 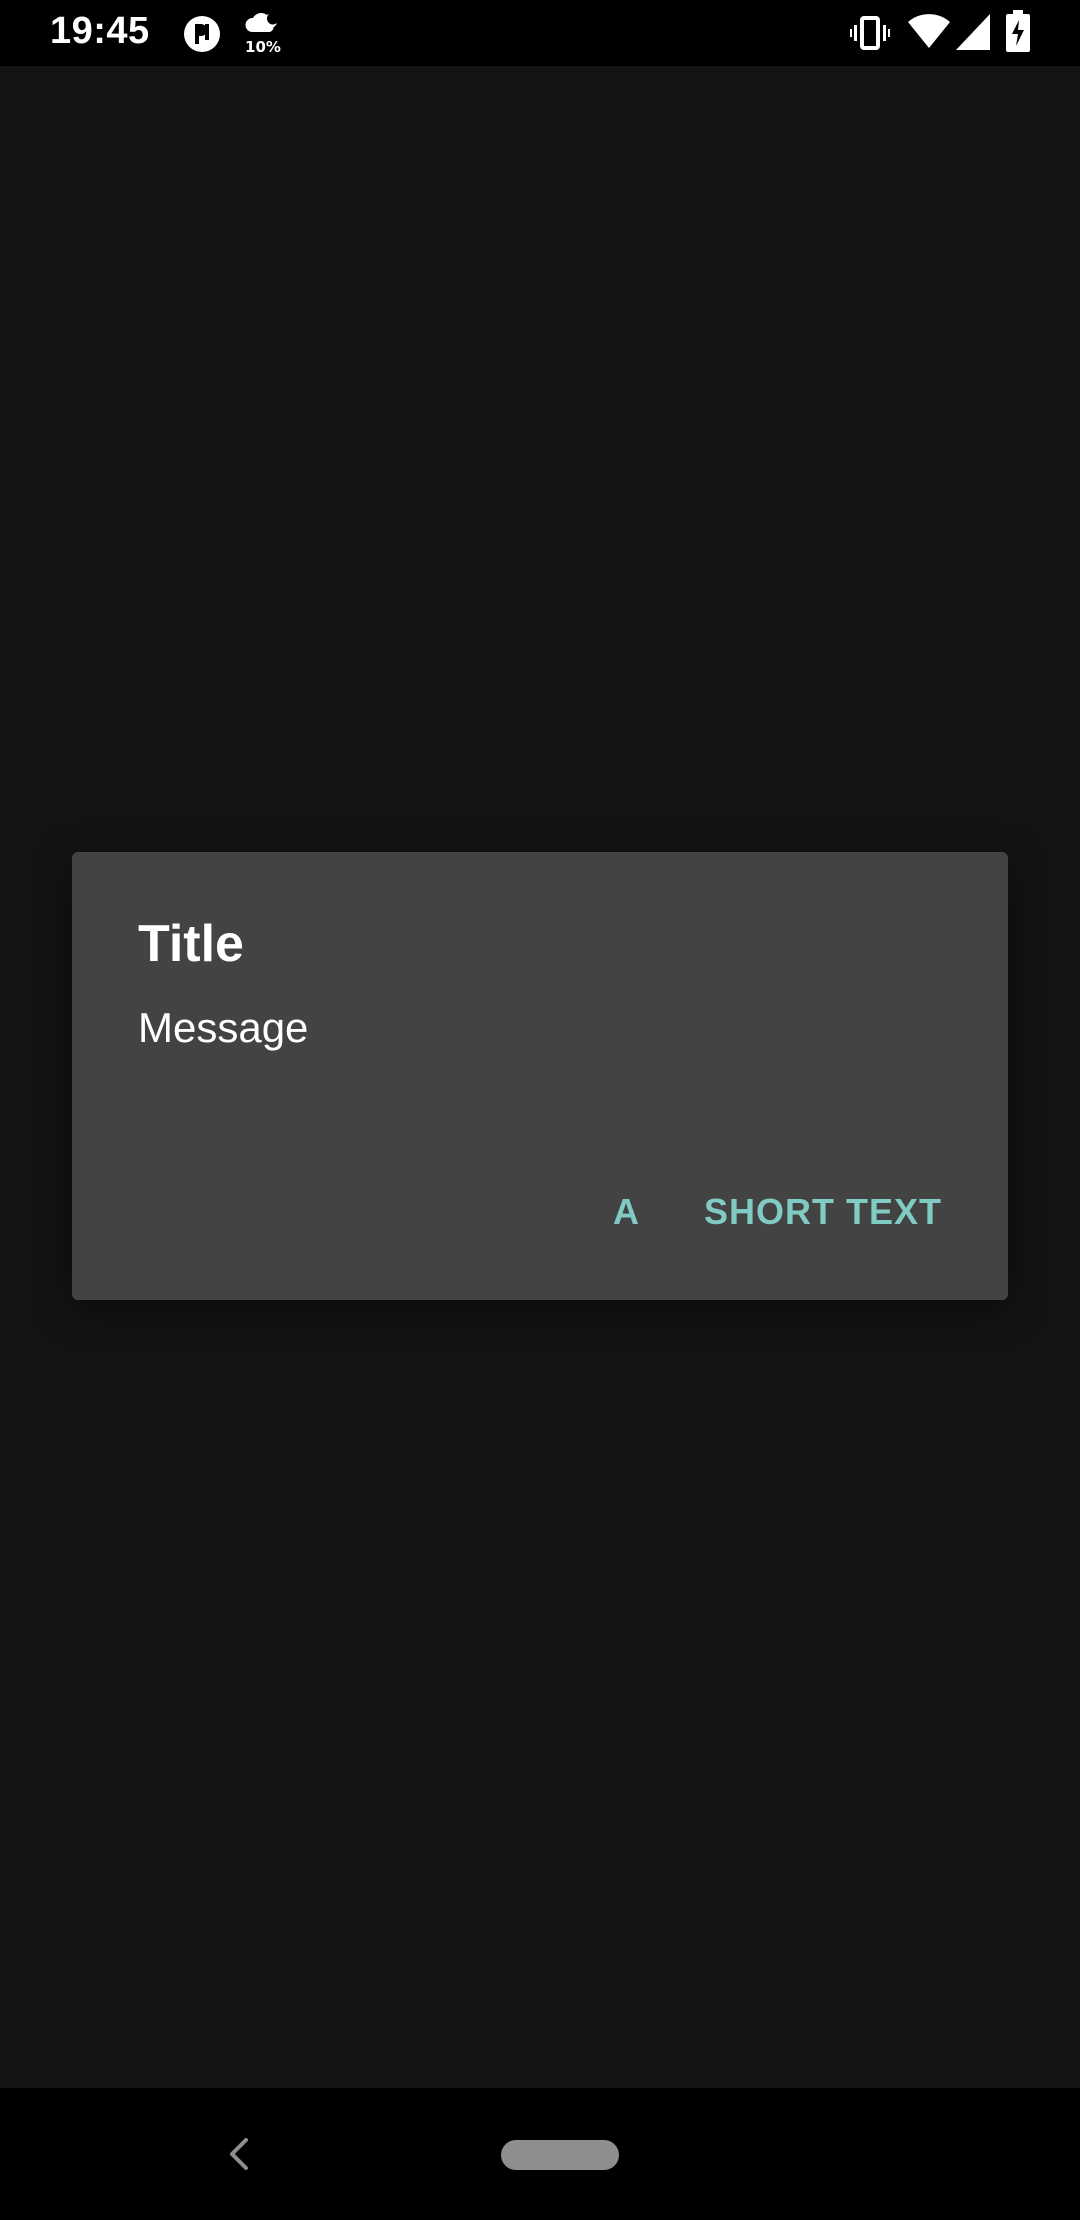 What do you see at coordinates (560, 2155) in the screenshot?
I see `home-pill` at bounding box center [560, 2155].